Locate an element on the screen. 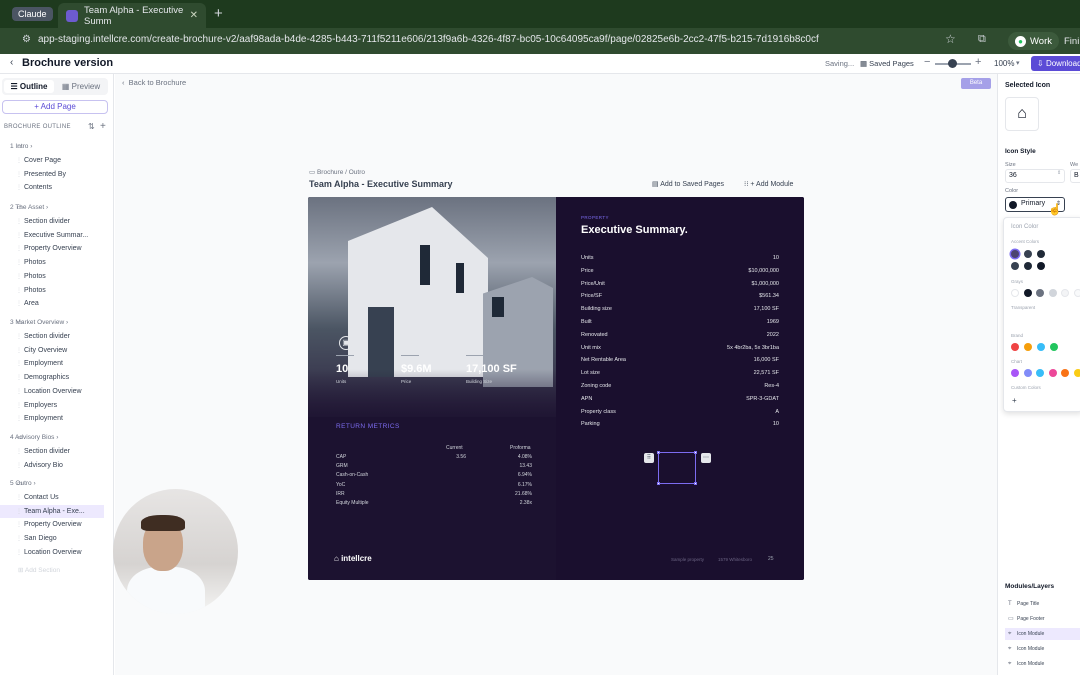 This screenshot has height=675, width=1080. tab-preview: ▦ Preview is located at coordinates (81, 86).